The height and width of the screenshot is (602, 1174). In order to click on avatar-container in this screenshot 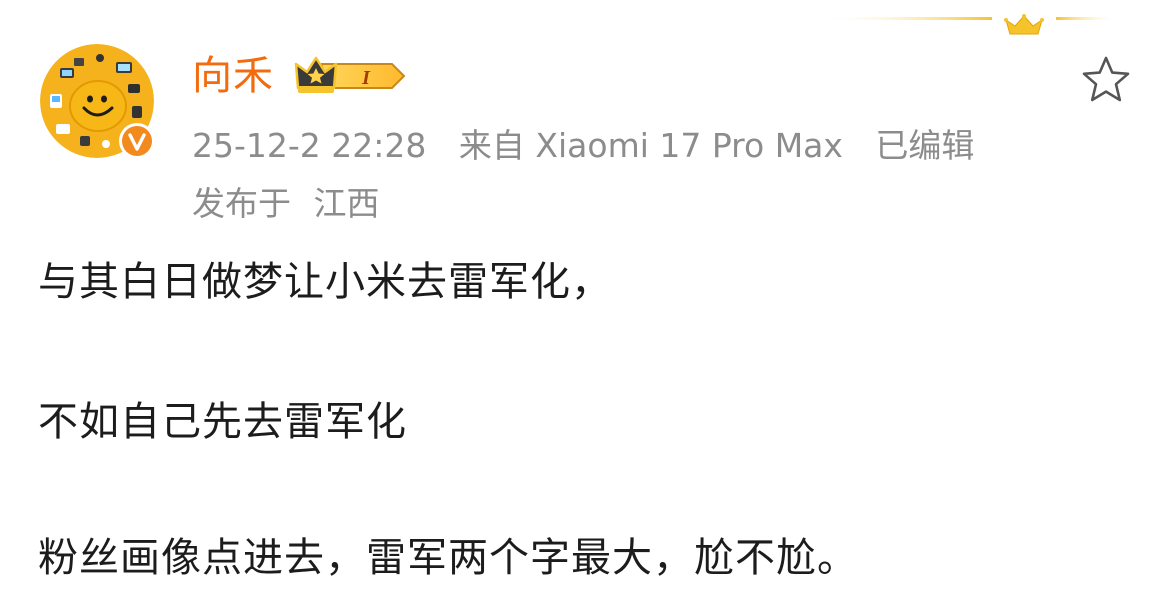, I will do `click(98, 102)`.